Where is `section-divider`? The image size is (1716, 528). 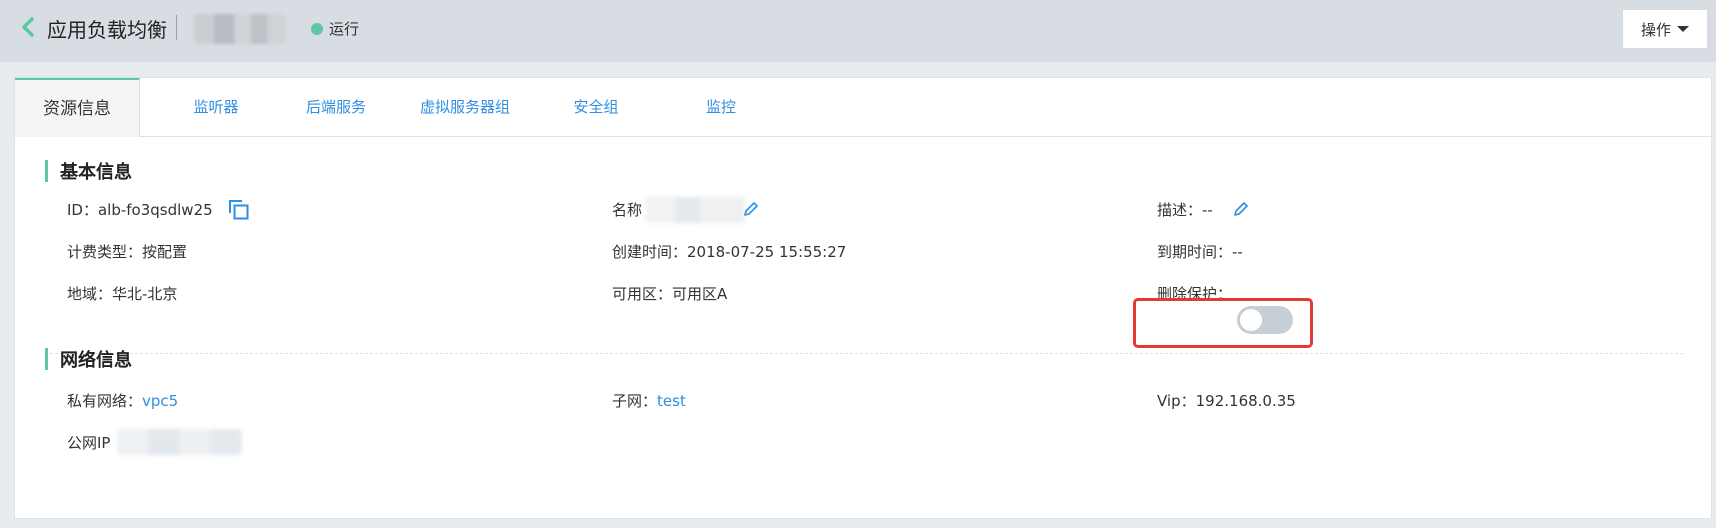 section-divider is located at coordinates (864, 353).